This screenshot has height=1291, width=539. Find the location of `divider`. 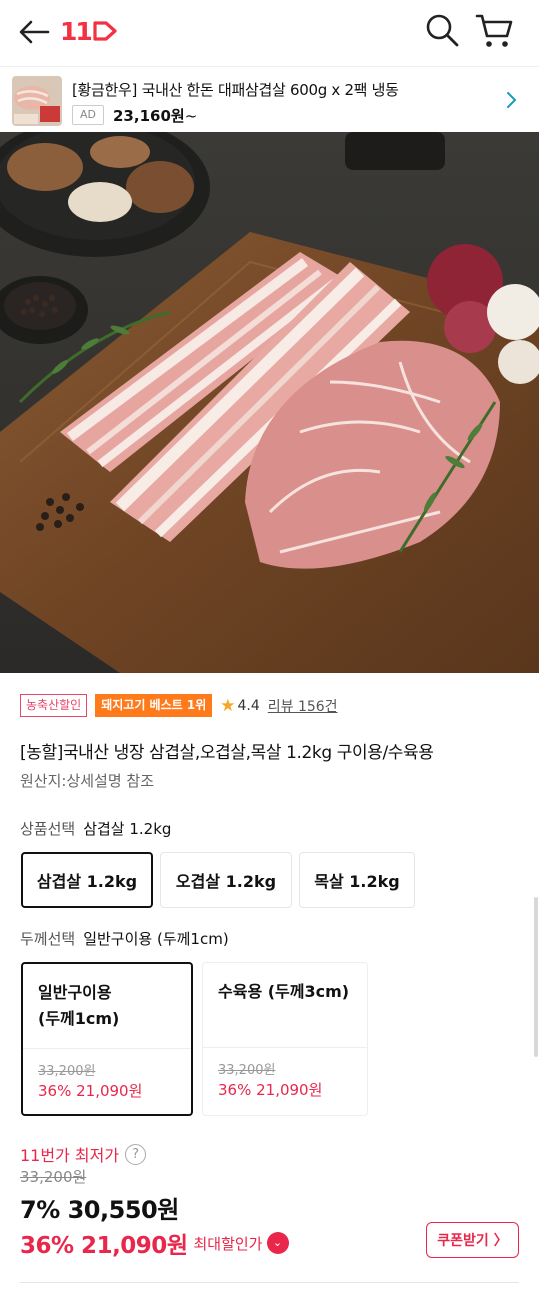

divider is located at coordinates (269, 1282).